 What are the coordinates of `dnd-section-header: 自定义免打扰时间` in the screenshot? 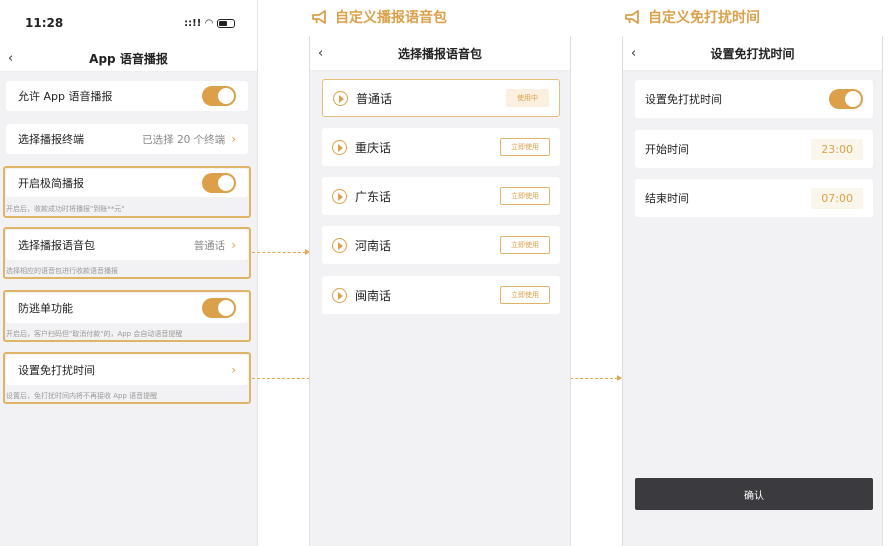 It's located at (692, 17).